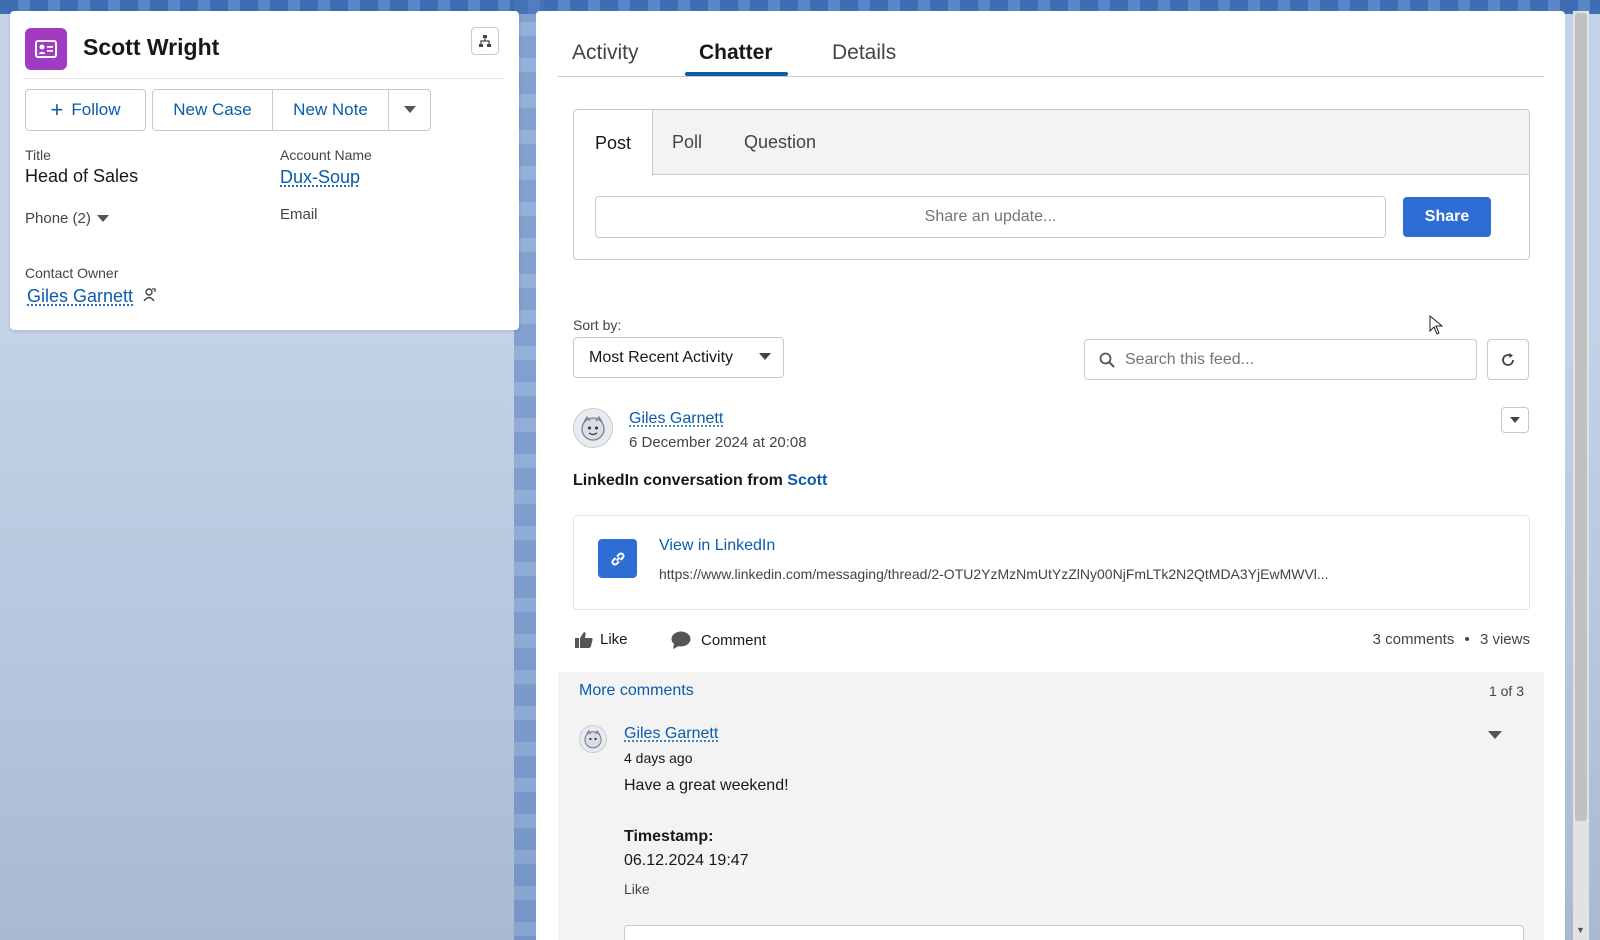 The height and width of the screenshot is (940, 1600). I want to click on publisher-tab-poll: Poll, so click(687, 142).